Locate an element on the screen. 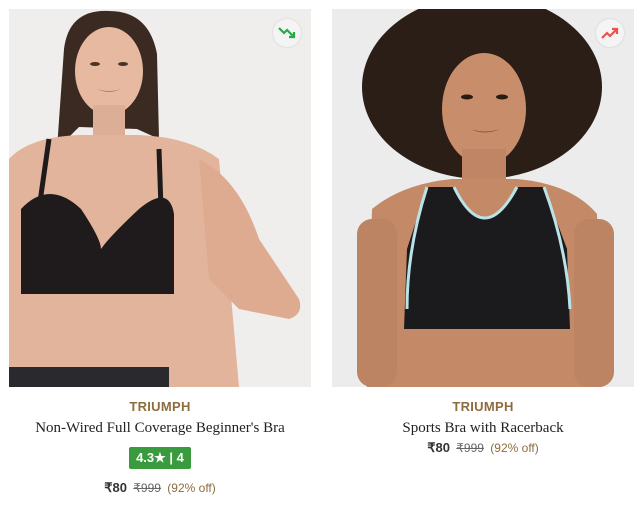  trend-up-icon is located at coordinates (610, 33).